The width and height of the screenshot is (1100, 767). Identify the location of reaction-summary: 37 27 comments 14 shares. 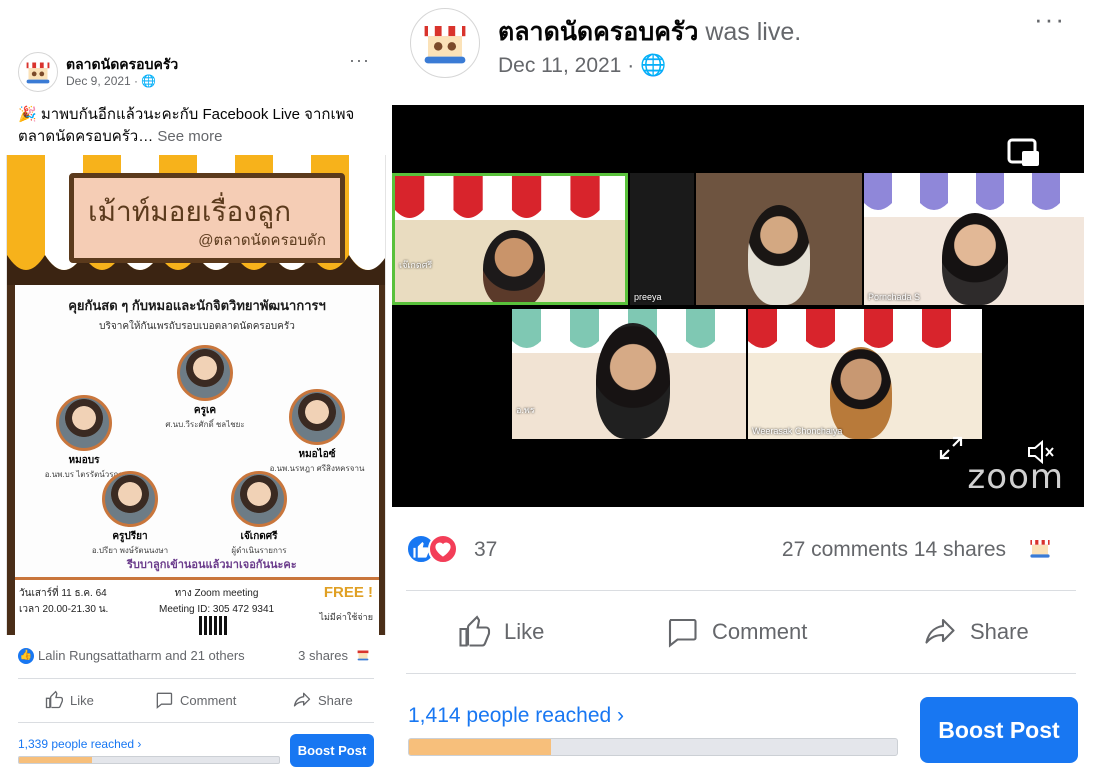
(746, 550).